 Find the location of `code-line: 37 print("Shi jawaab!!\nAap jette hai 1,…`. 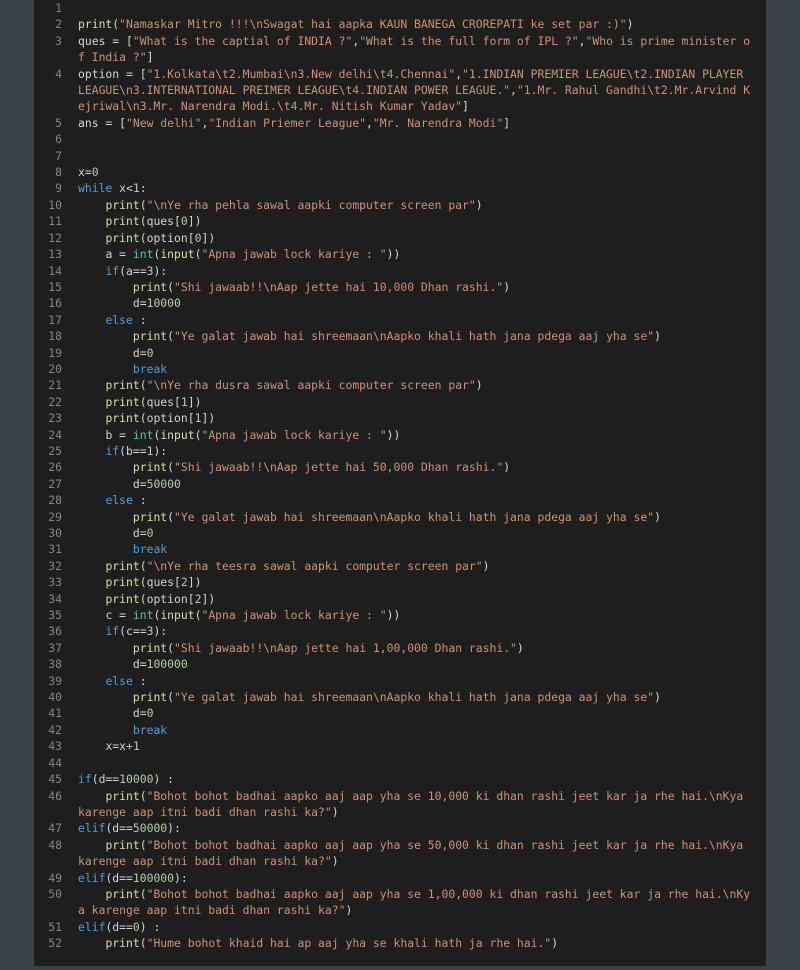

code-line: 37 print("Shi jawaab!!\nAap jette hai 1,… is located at coordinates (400, 648).